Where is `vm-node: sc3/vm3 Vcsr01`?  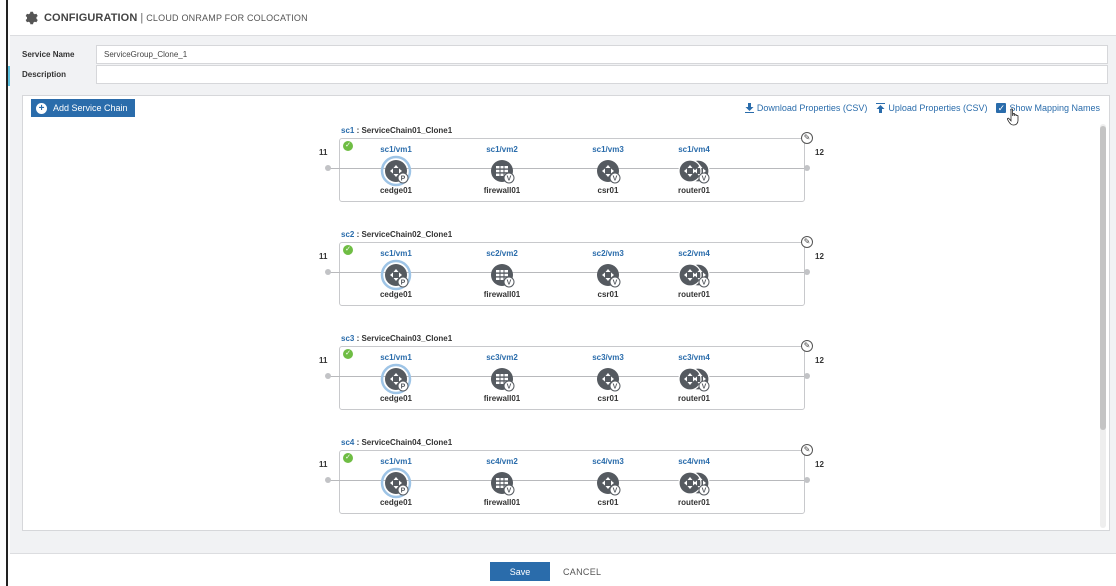
vm-node: sc3/vm3 Vcsr01 is located at coordinates (608, 381).